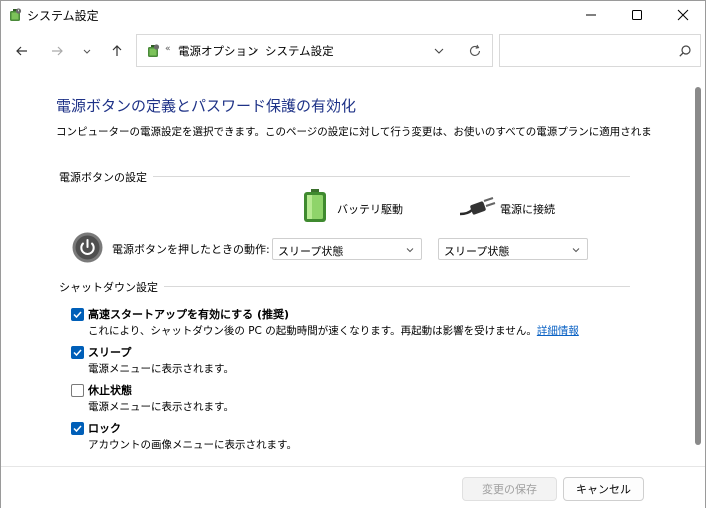 This screenshot has height=508, width=706. I want to click on search-icon, so click(685, 51).